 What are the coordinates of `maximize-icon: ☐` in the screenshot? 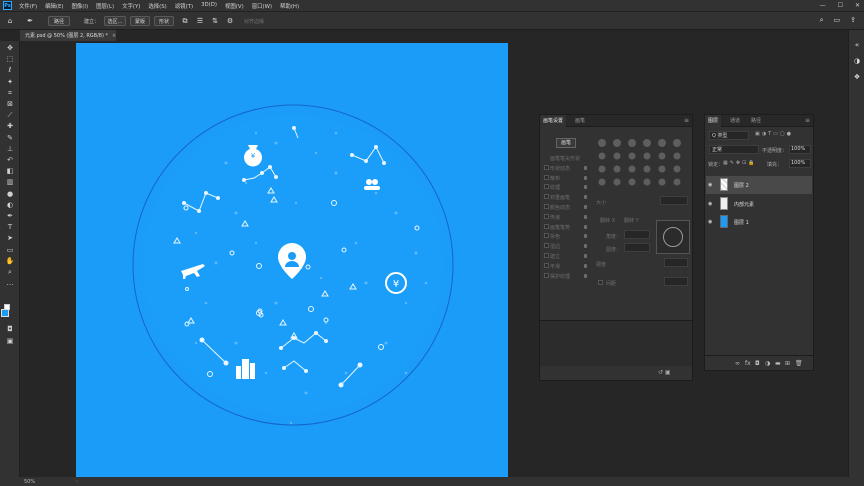 It's located at (840, 5).